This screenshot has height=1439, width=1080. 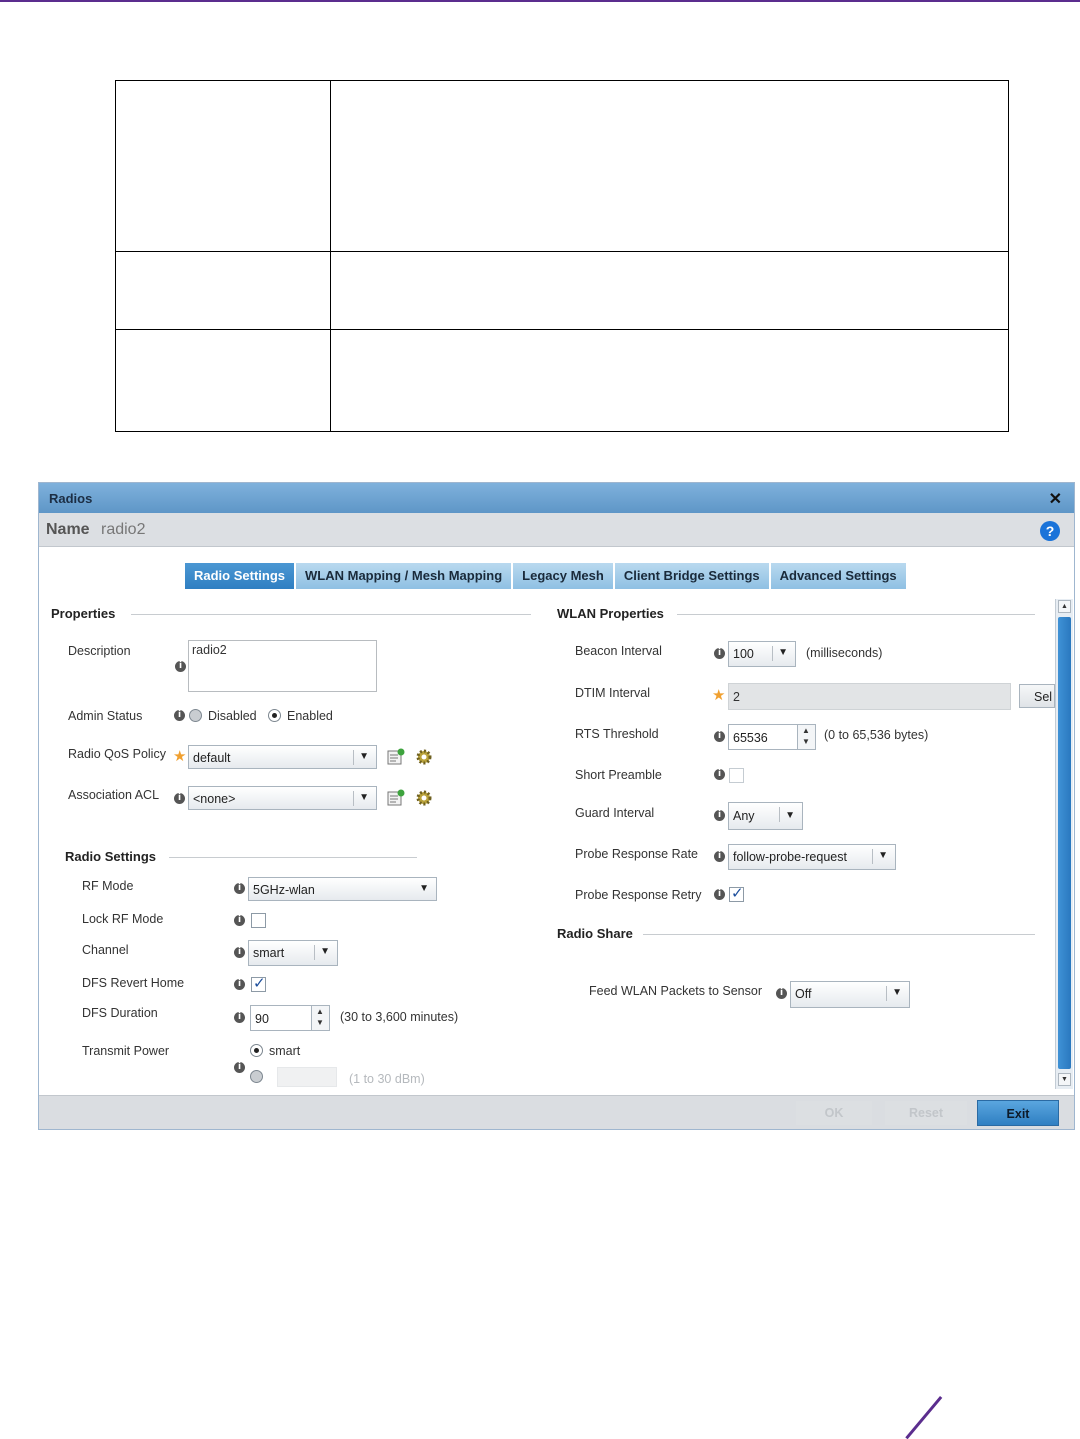 I want to click on dfs-revert-home-checkbox, so click(x=258, y=983).